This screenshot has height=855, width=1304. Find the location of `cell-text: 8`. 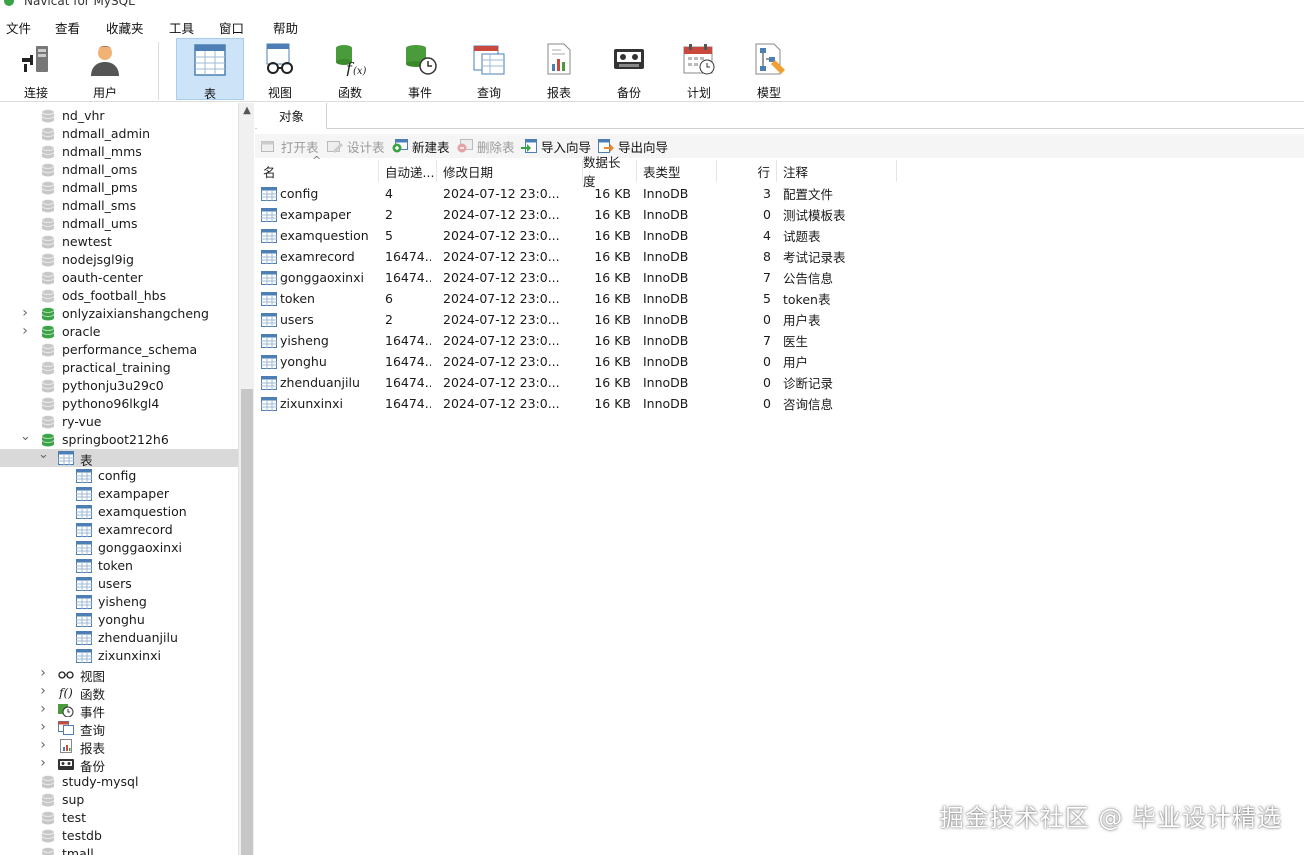

cell-text: 8 is located at coordinates (767, 256).